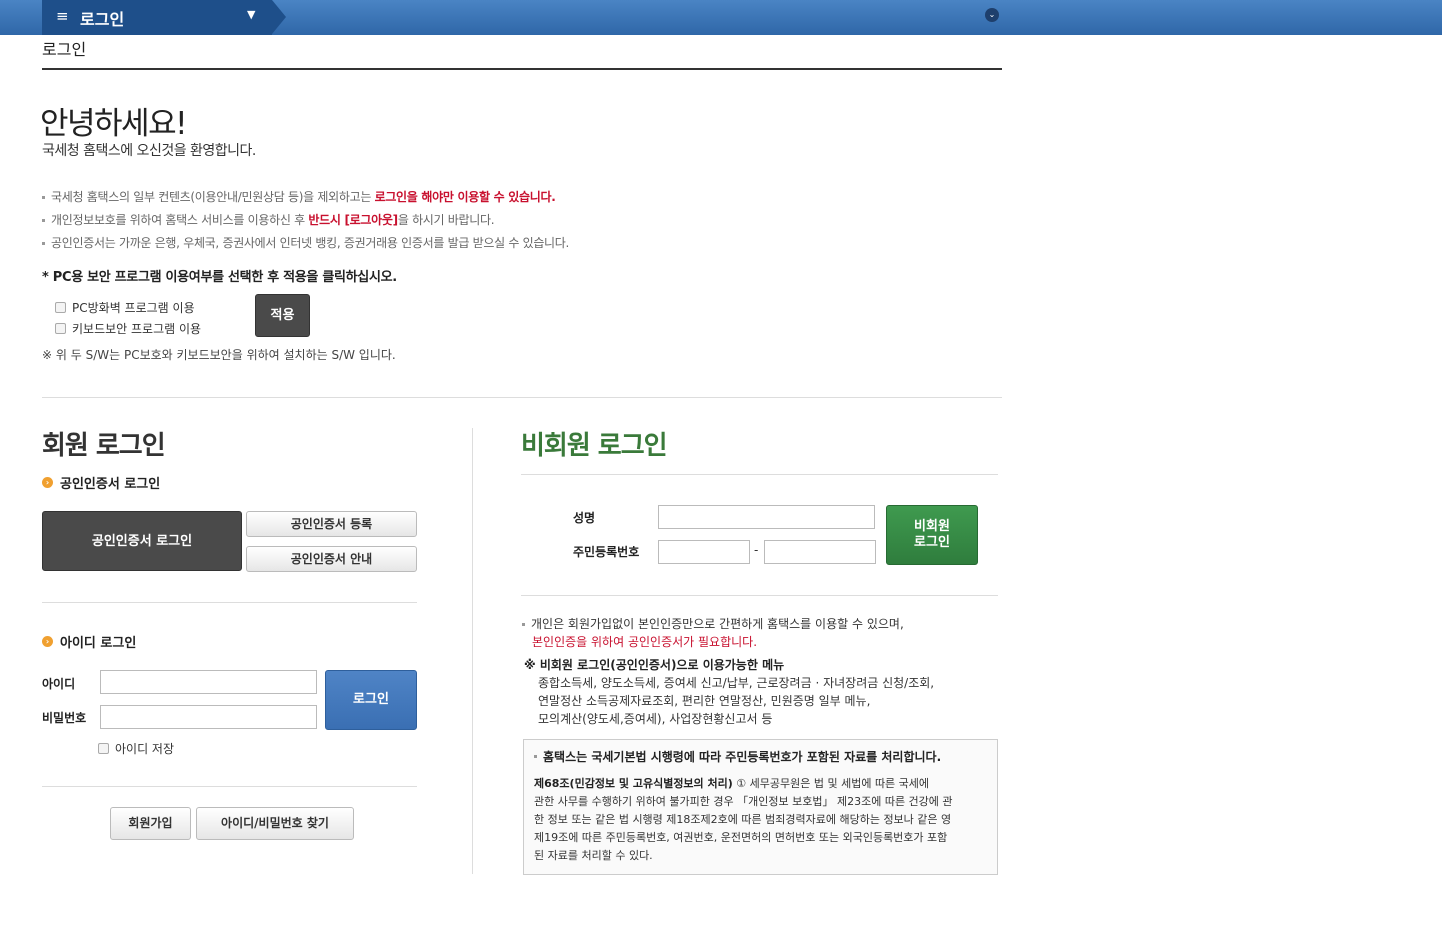  What do you see at coordinates (522, 397) in the screenshot?
I see `section-divider` at bounding box center [522, 397].